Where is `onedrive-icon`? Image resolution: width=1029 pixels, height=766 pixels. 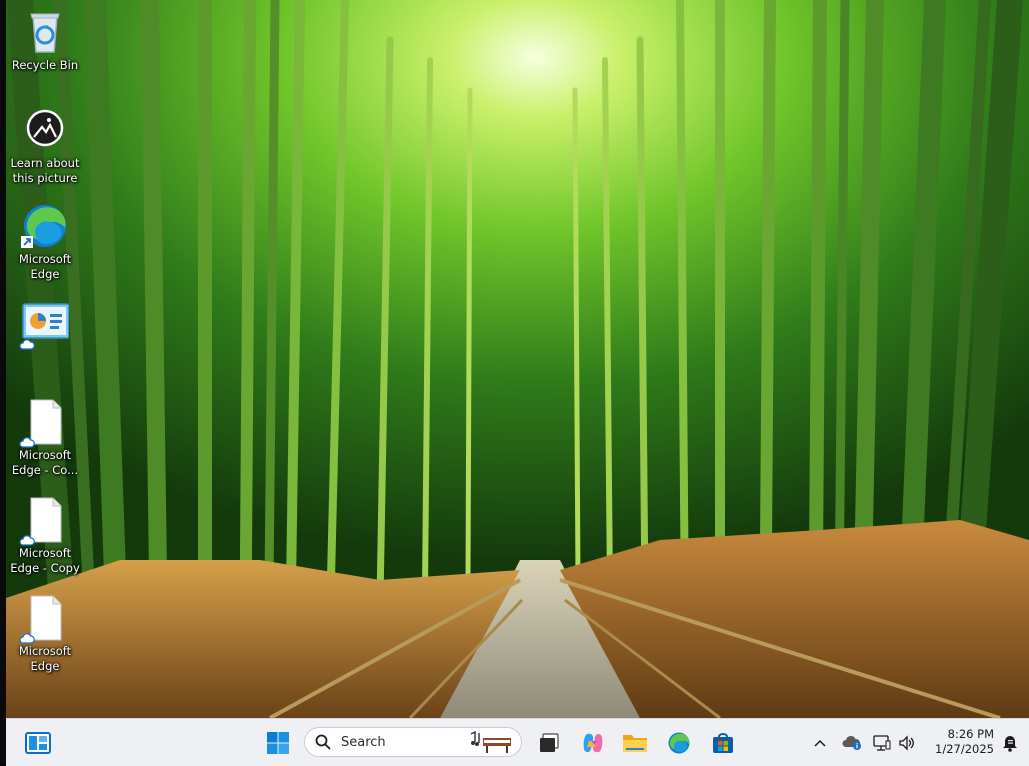
onedrive-icon is located at coordinates (851, 742).